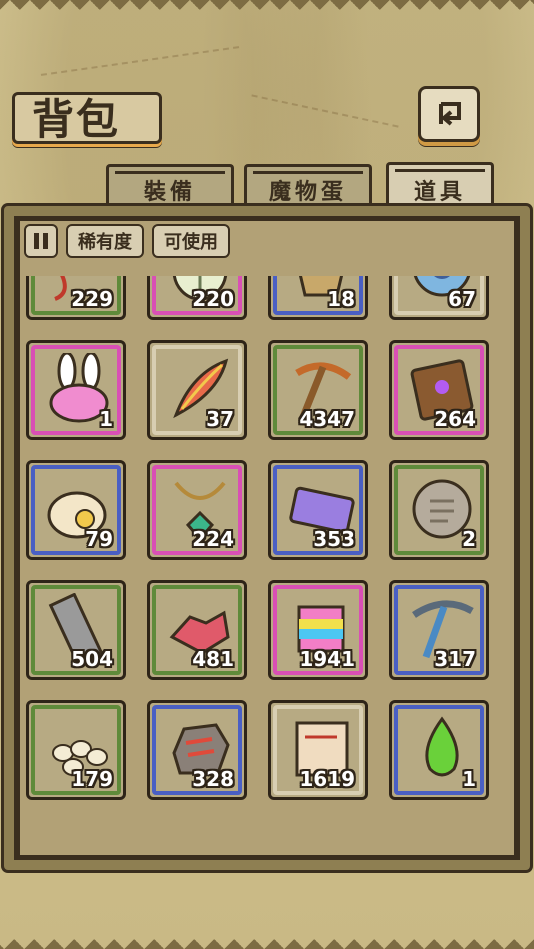 This screenshot has height=949, width=534. What do you see at coordinates (76, 119) in the screenshot?
I see `page-title: 背包` at bounding box center [76, 119].